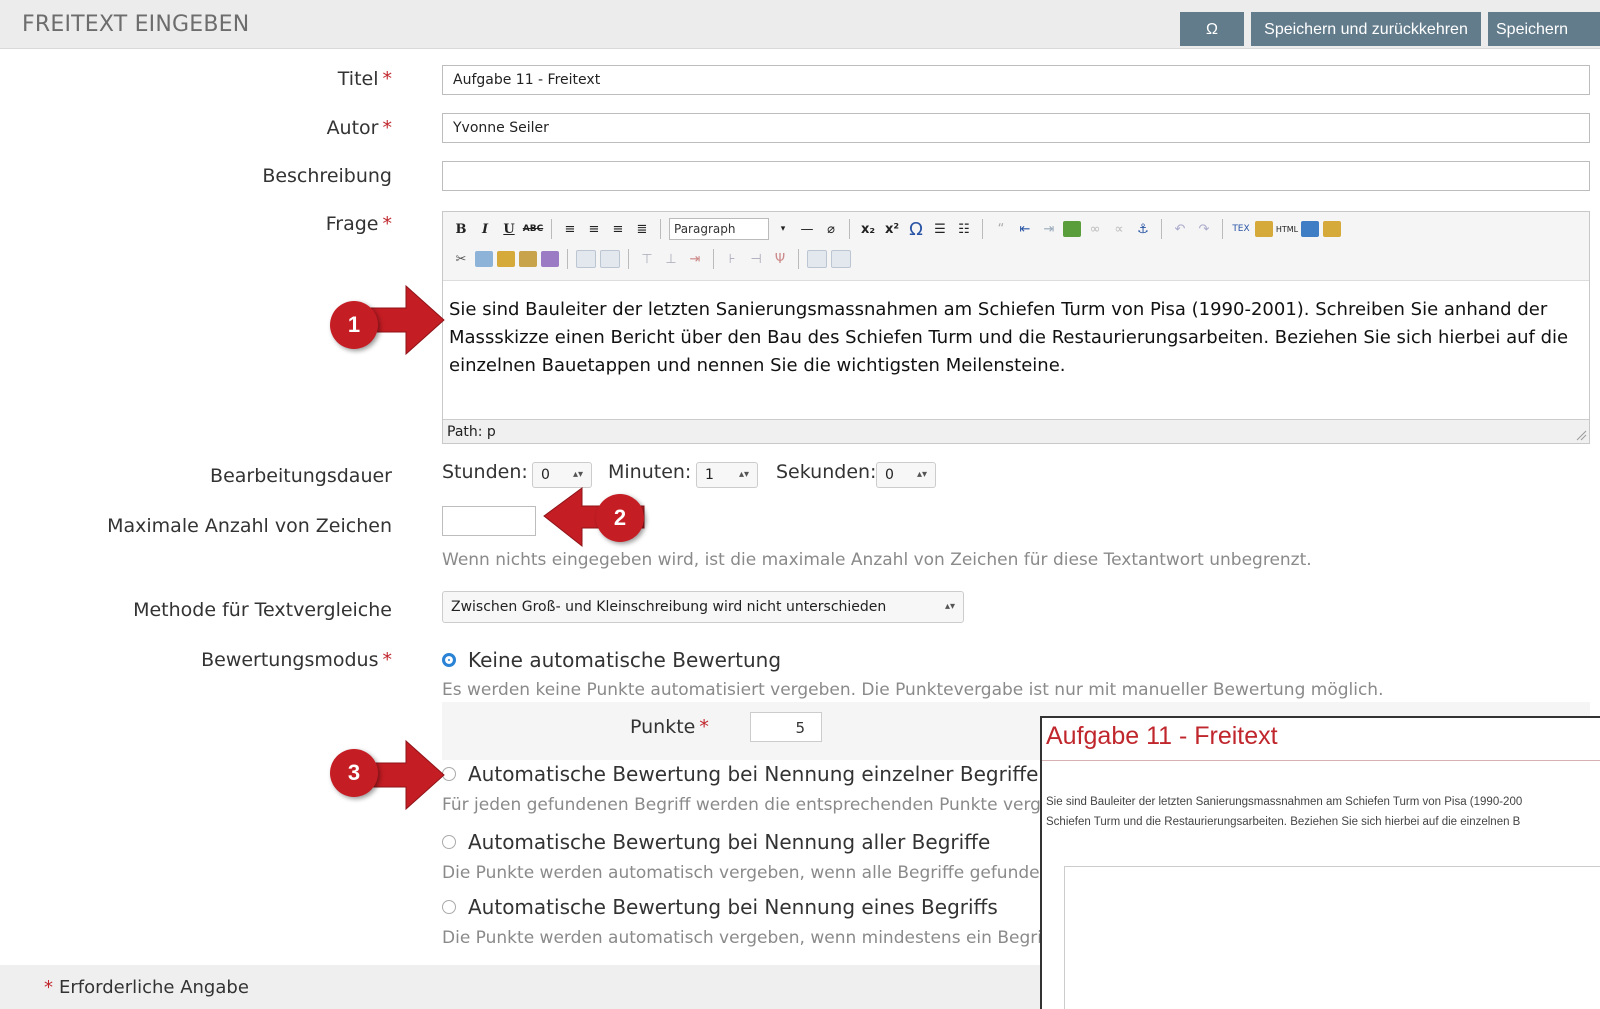 The height and width of the screenshot is (1009, 1600). Describe the element at coordinates (1016, 80) in the screenshot. I see `titel-input` at that location.